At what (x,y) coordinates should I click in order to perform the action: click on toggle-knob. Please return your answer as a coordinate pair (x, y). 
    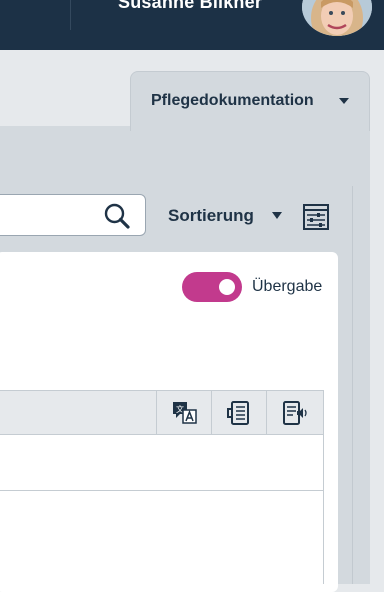
    Looking at the image, I should click on (227, 287).